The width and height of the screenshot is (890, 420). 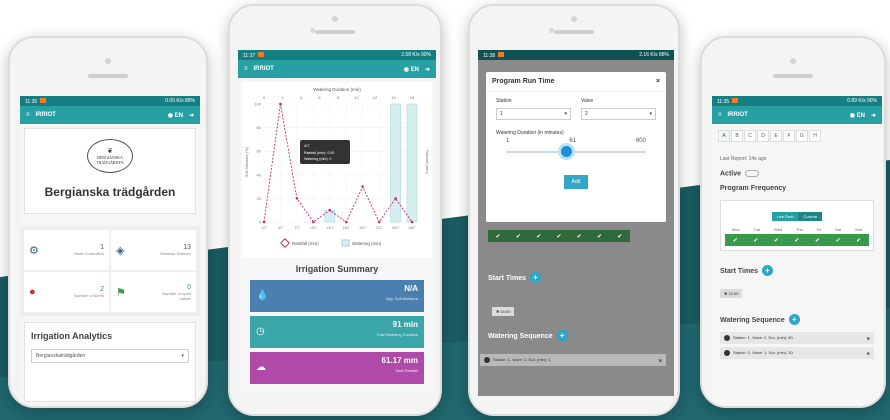 What do you see at coordinates (393, 97) in the screenshot?
I see `top-tick-label: 14` at bounding box center [393, 97].